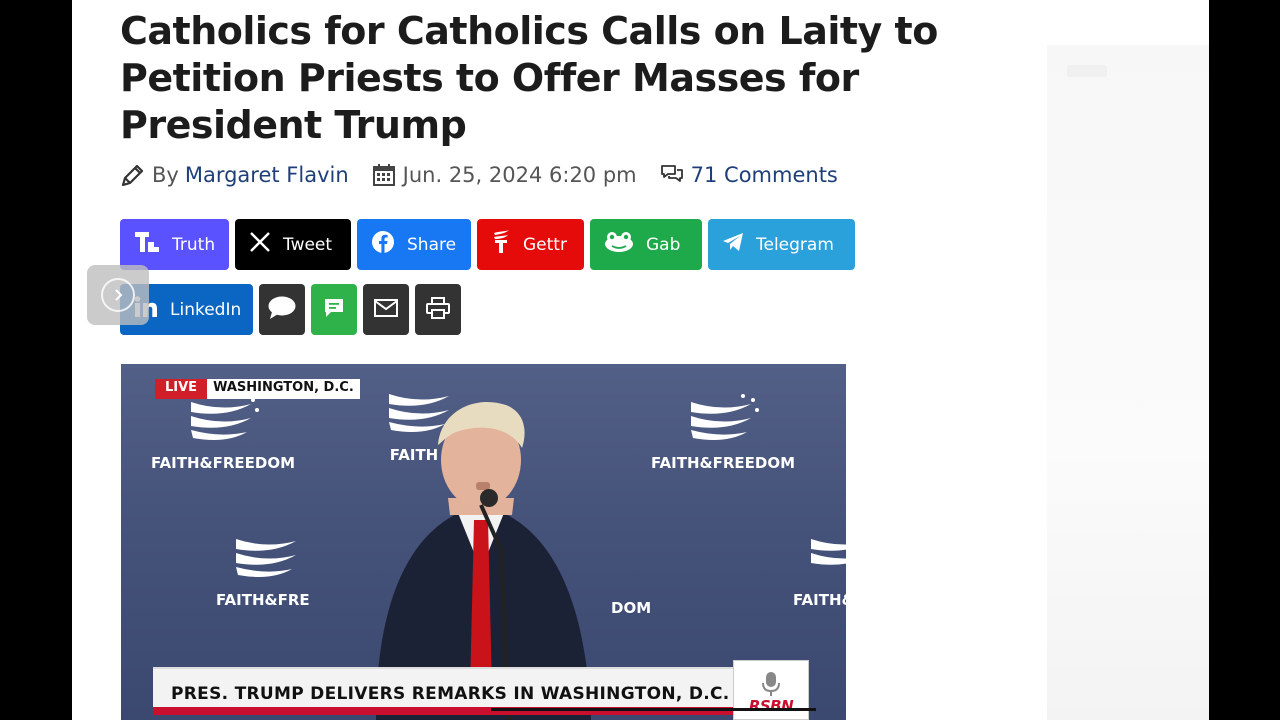 The height and width of the screenshot is (720, 1280). Describe the element at coordinates (663, 244) in the screenshot. I see `share-gab-label: Gab` at that location.